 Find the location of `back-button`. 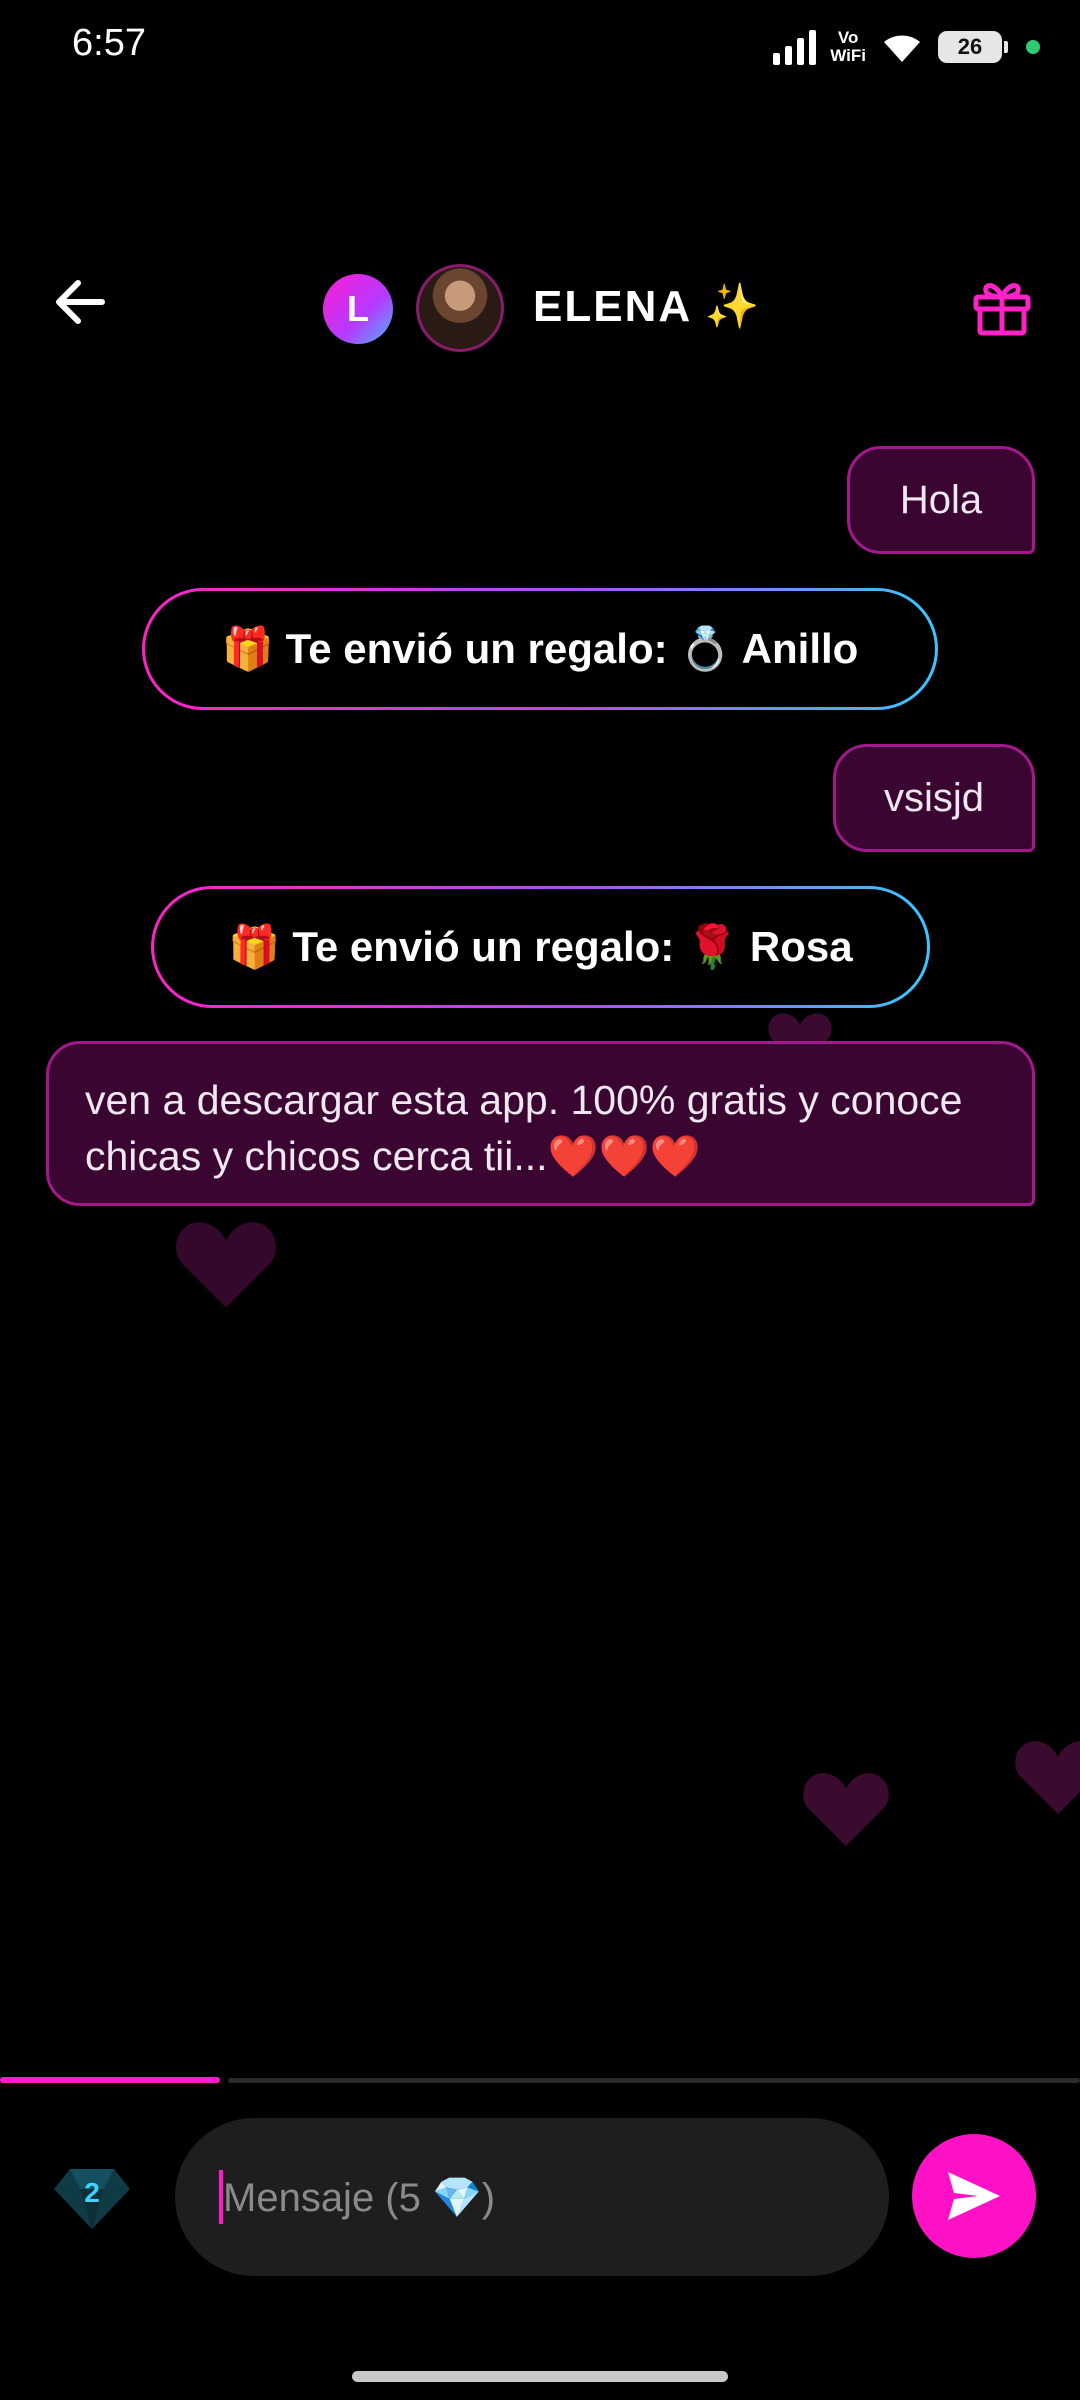

back-button is located at coordinates (80, 302).